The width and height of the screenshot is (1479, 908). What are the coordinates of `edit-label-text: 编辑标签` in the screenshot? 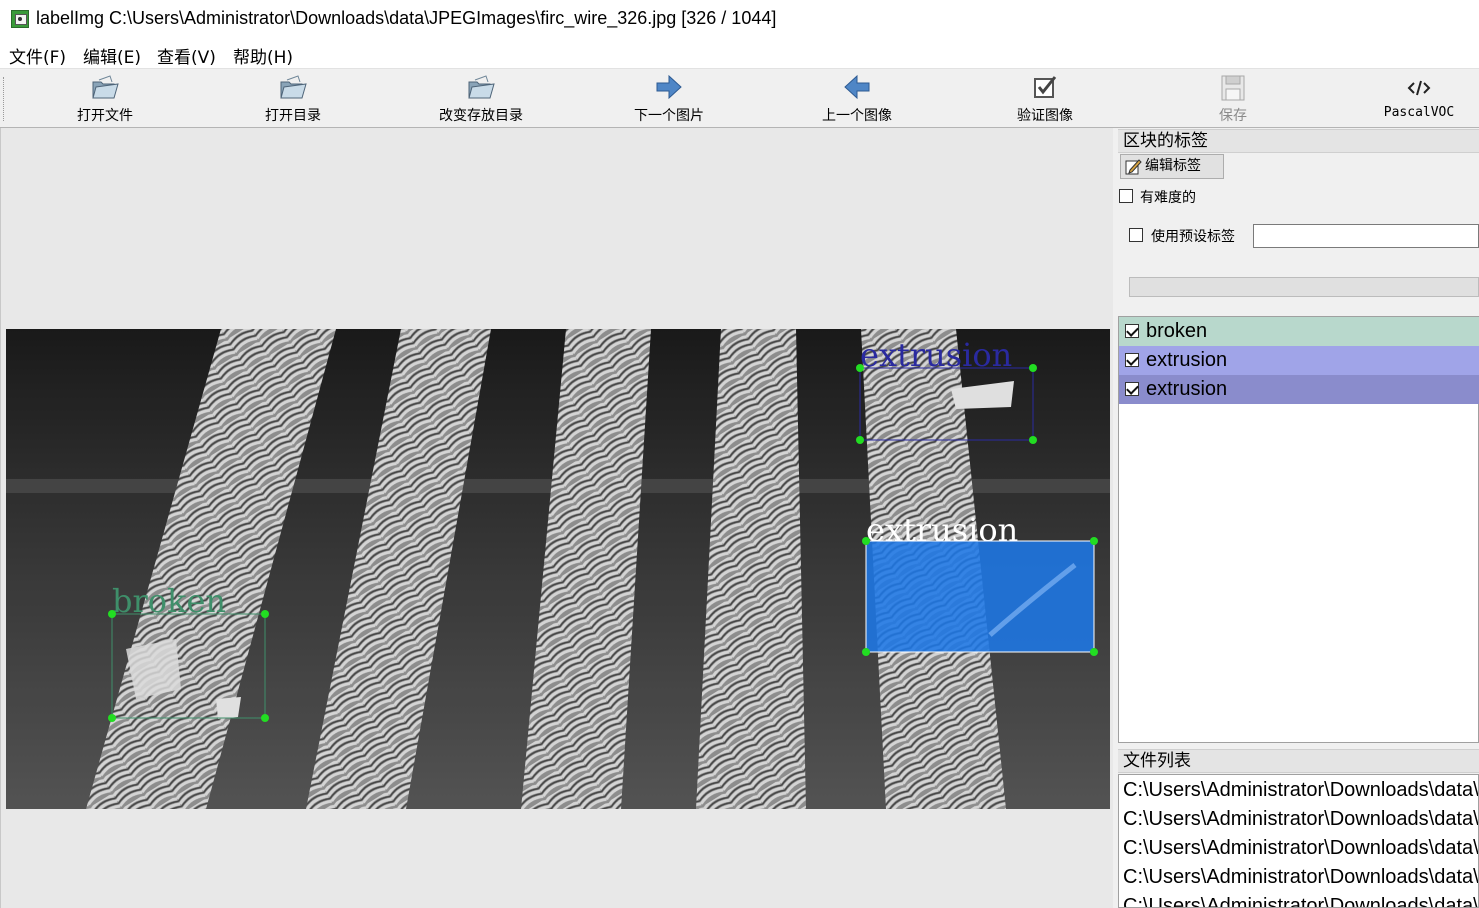 It's located at (1173, 166).